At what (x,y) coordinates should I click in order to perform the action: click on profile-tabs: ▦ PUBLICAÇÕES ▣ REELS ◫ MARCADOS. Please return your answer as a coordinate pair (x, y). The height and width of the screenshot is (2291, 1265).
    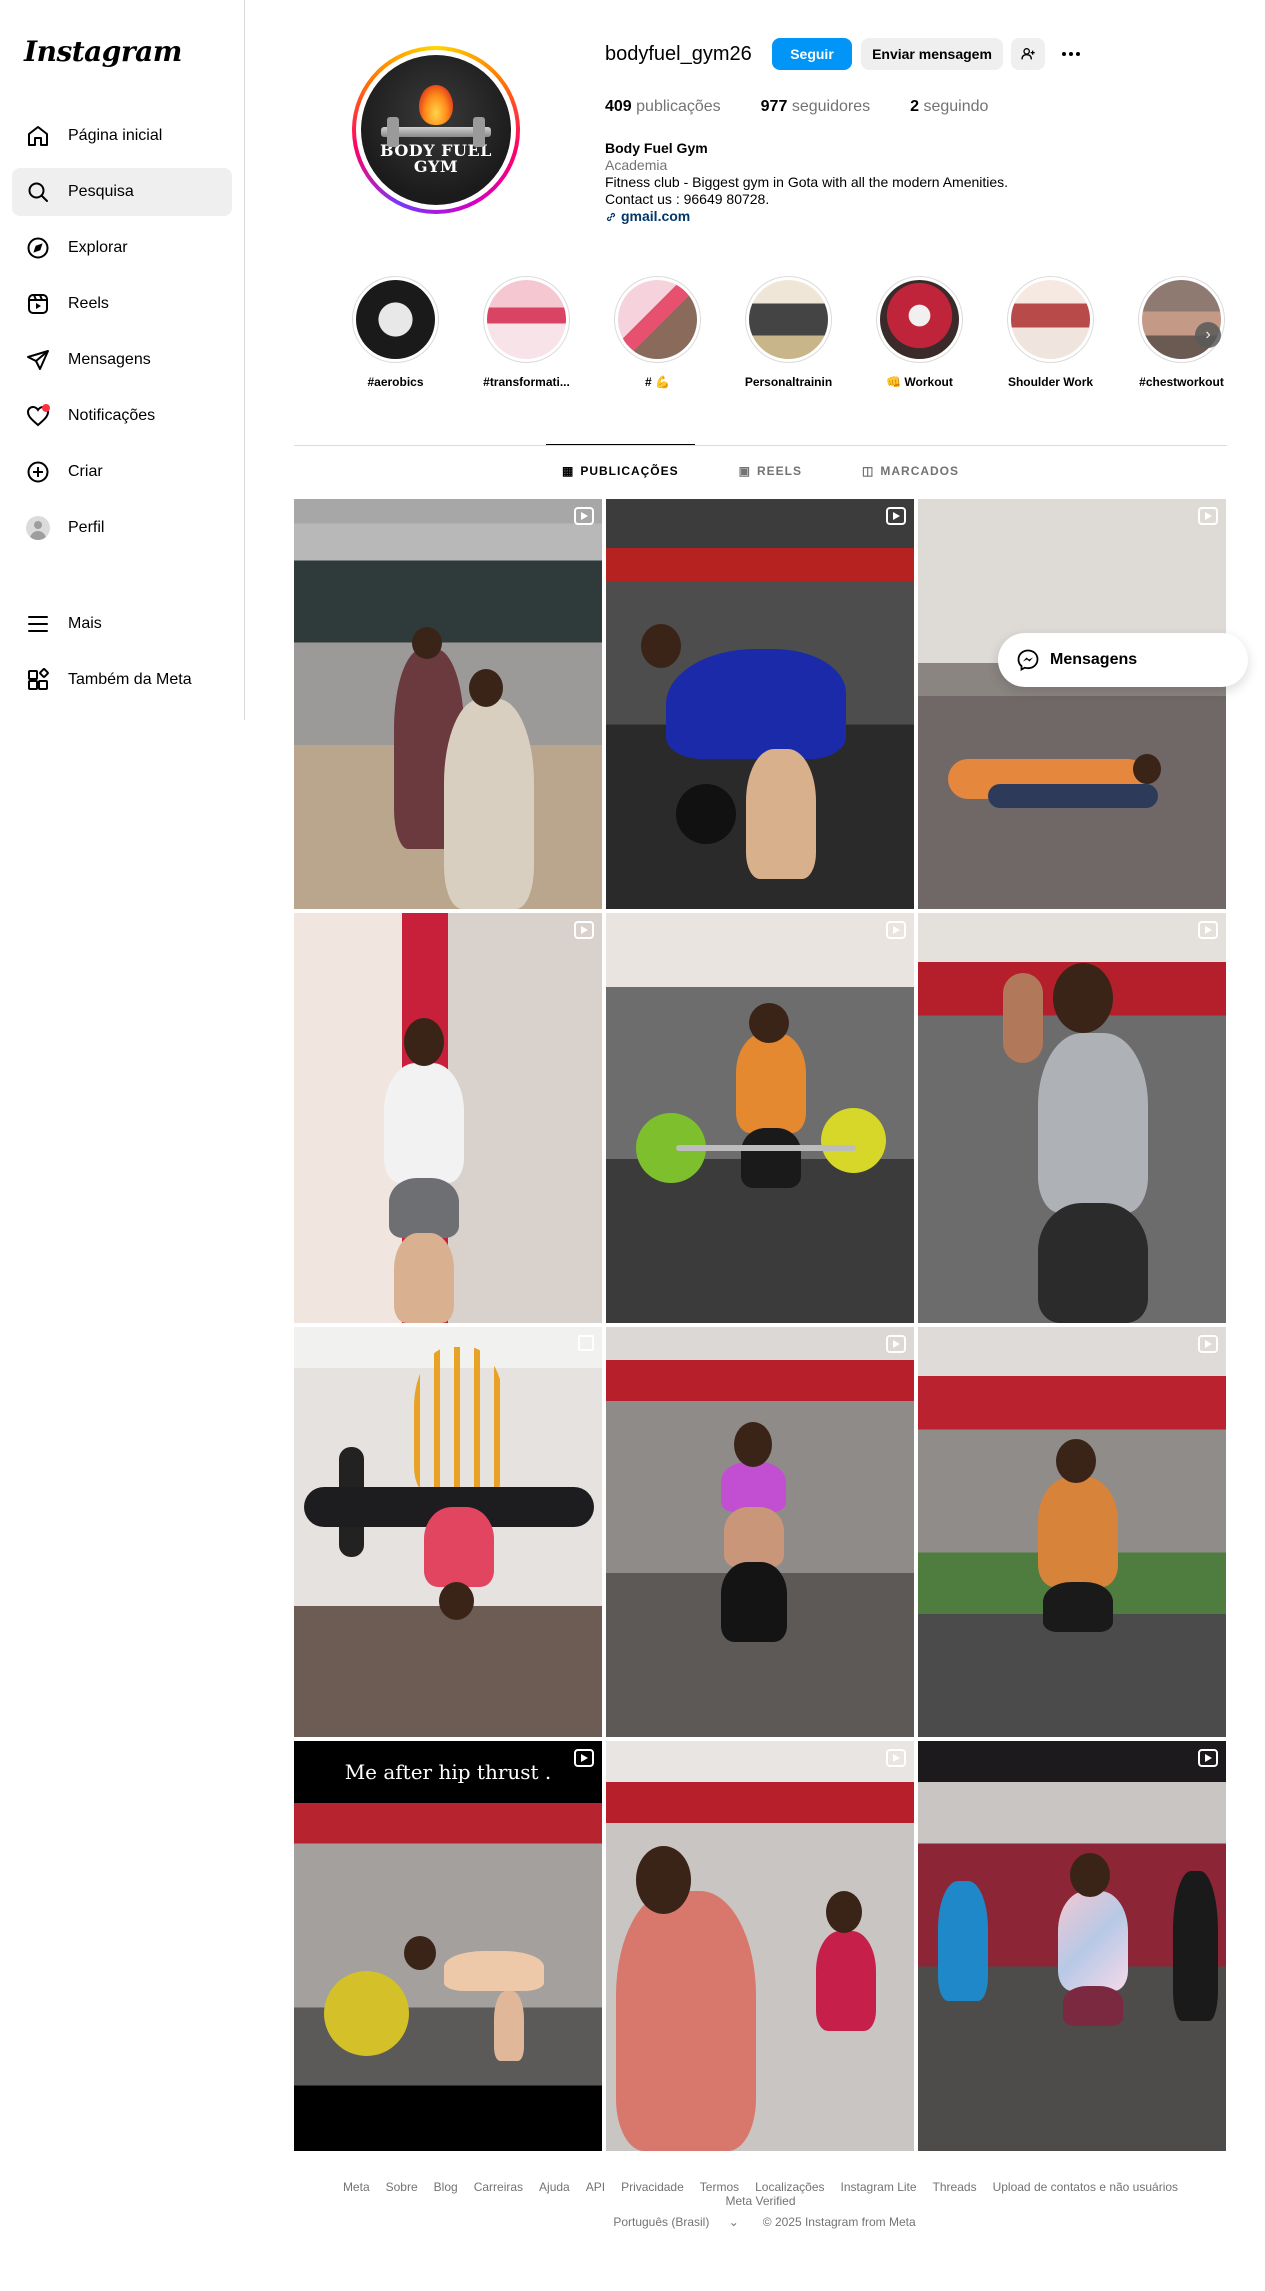
    Looking at the image, I should click on (760, 470).